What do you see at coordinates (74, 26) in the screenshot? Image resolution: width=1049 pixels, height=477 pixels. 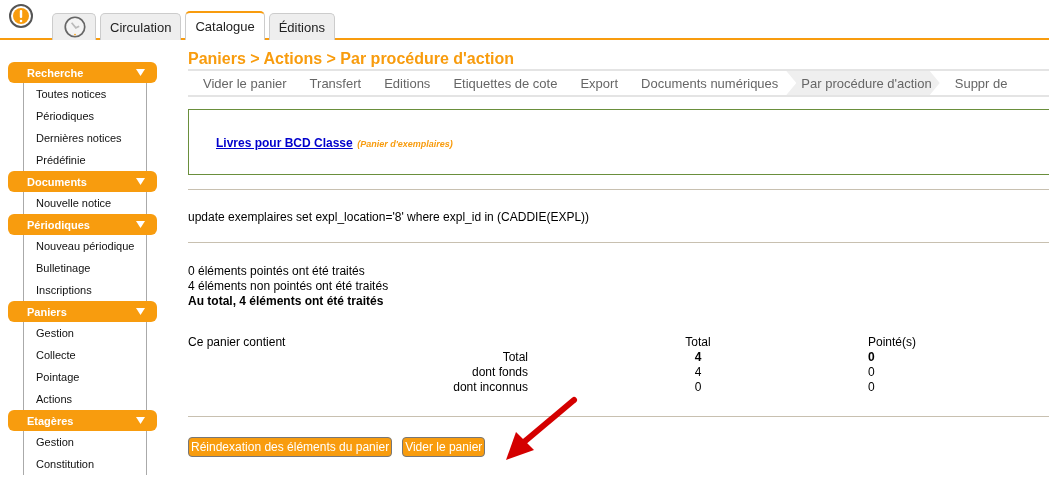 I see `clock-tab` at bounding box center [74, 26].